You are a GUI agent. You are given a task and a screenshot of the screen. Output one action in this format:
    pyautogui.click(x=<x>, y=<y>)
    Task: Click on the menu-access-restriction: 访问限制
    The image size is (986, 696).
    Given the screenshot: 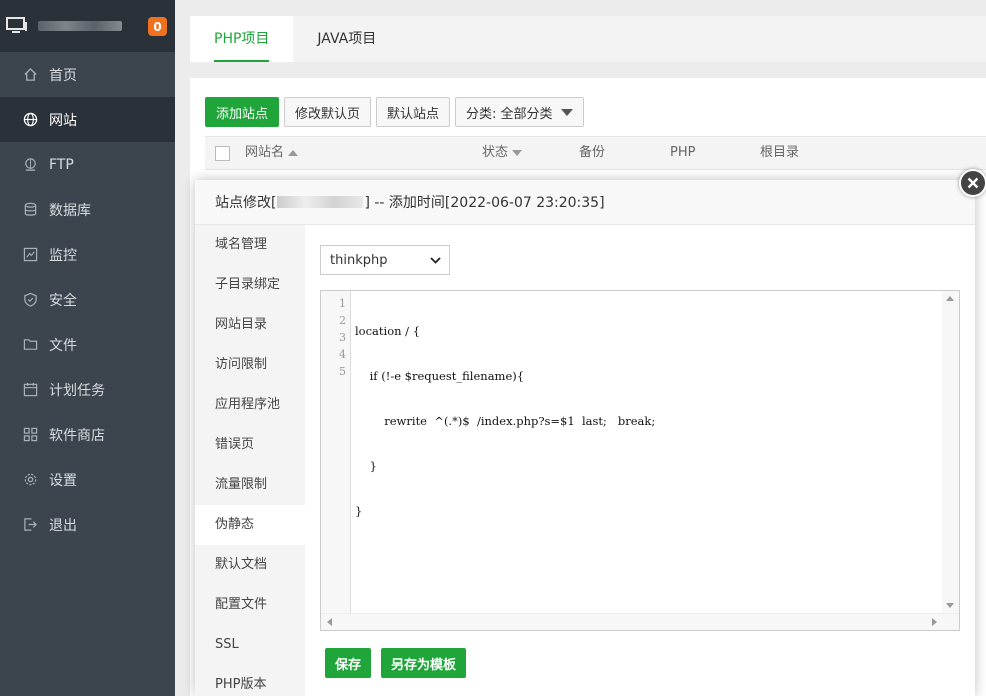 What is the action you would take?
    pyautogui.click(x=250, y=365)
    